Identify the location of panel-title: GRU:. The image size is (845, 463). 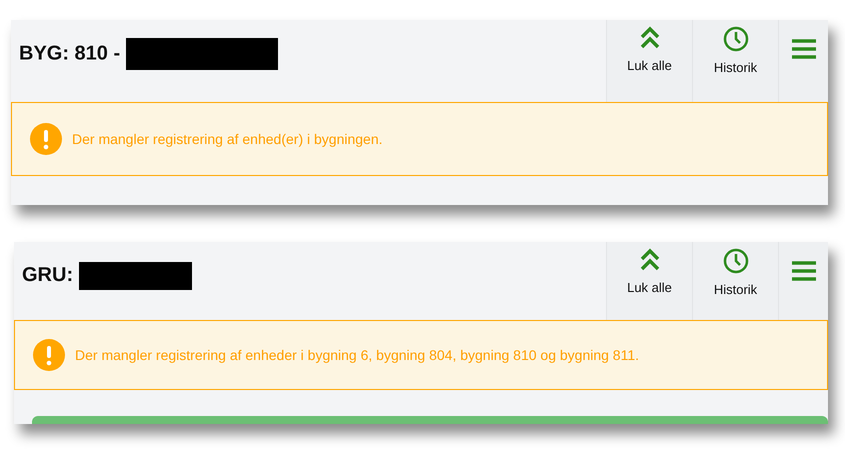
(48, 275).